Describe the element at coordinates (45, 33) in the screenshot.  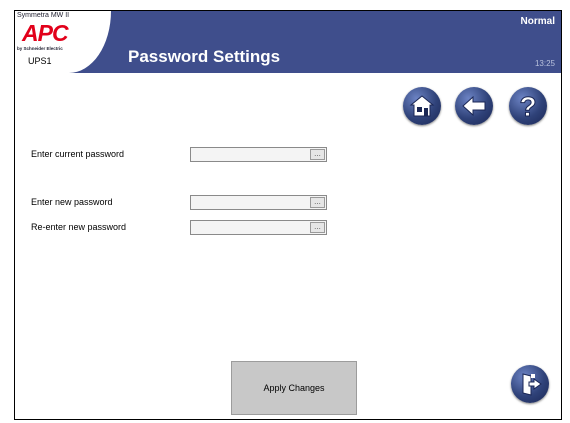
I see `apc-logo: APC` at that location.